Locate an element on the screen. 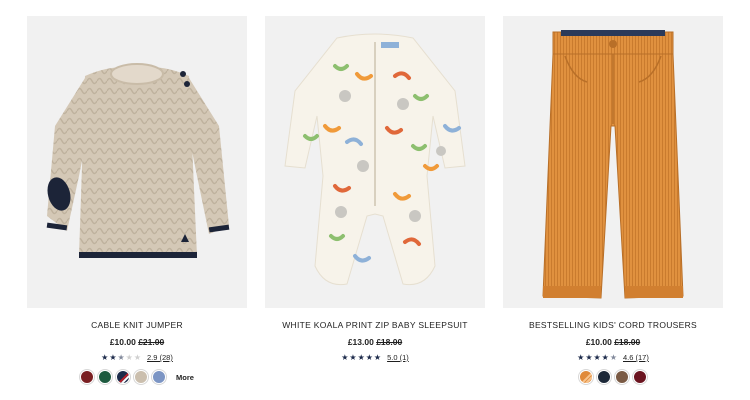 This screenshot has height=400, width=750. product-rating: ★ ★ ★ ★ ★ 4.6 (17) is located at coordinates (613, 357).